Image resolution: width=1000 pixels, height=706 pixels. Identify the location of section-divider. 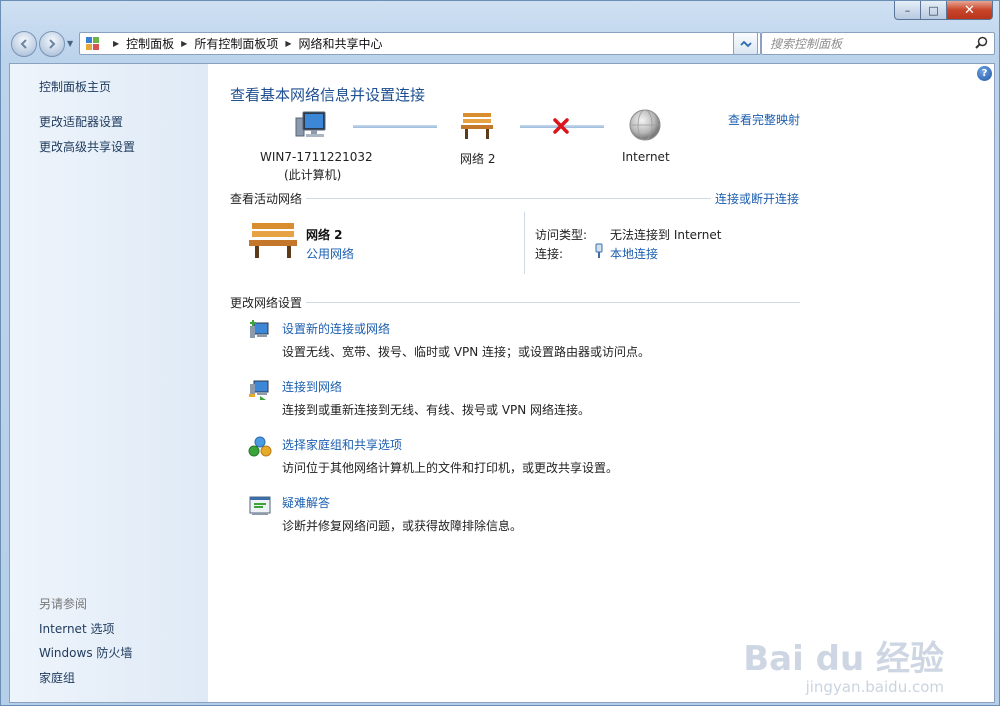
(515, 302).